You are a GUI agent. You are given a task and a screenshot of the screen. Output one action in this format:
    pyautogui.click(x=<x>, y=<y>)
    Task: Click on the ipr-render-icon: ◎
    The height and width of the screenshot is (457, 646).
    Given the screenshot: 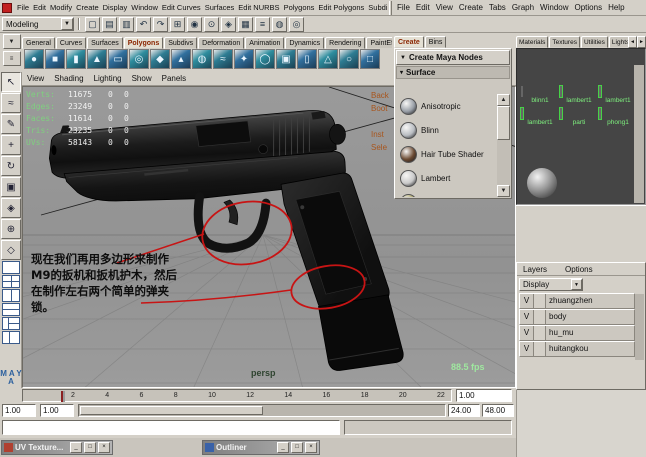 What is the action you would take?
    pyautogui.click(x=296, y=24)
    